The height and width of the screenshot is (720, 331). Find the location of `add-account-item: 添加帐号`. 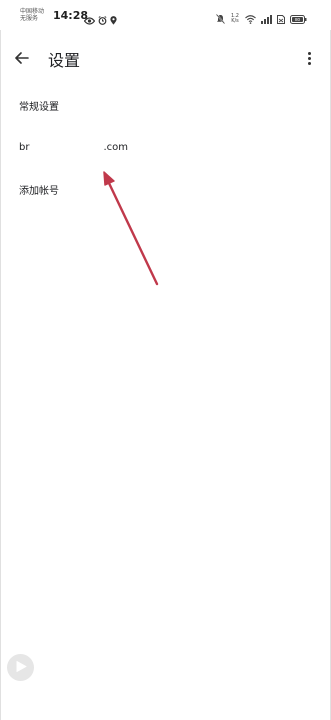

add-account-item: 添加帐号 is located at coordinates (165, 189).